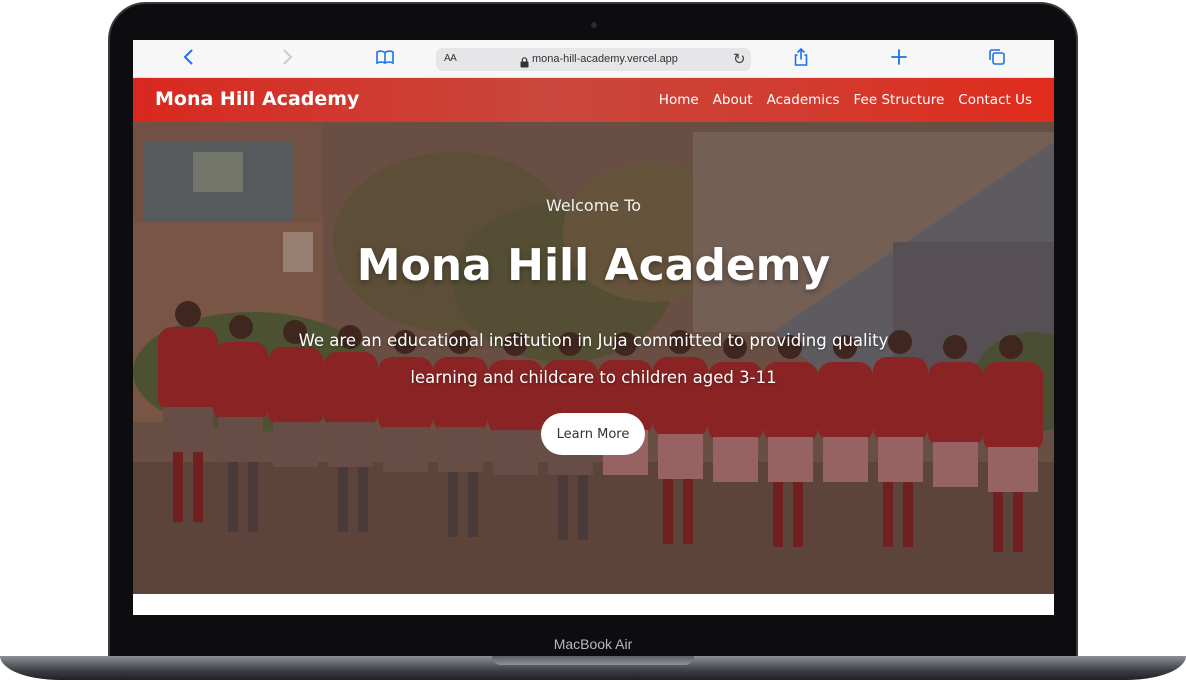 The width and height of the screenshot is (1186, 681). I want to click on browser-toolbar: AA mona-hill-academy.vercel.app ↻, so click(593, 59).